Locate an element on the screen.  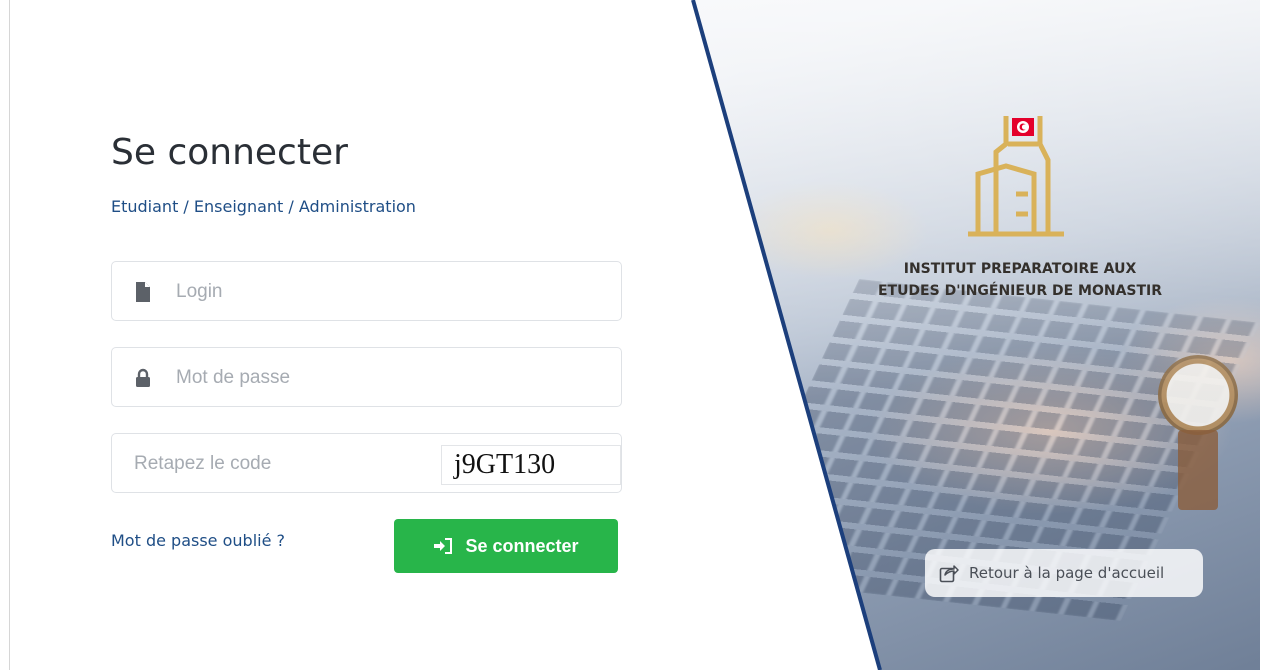
captcha-input is located at coordinates (284, 464).